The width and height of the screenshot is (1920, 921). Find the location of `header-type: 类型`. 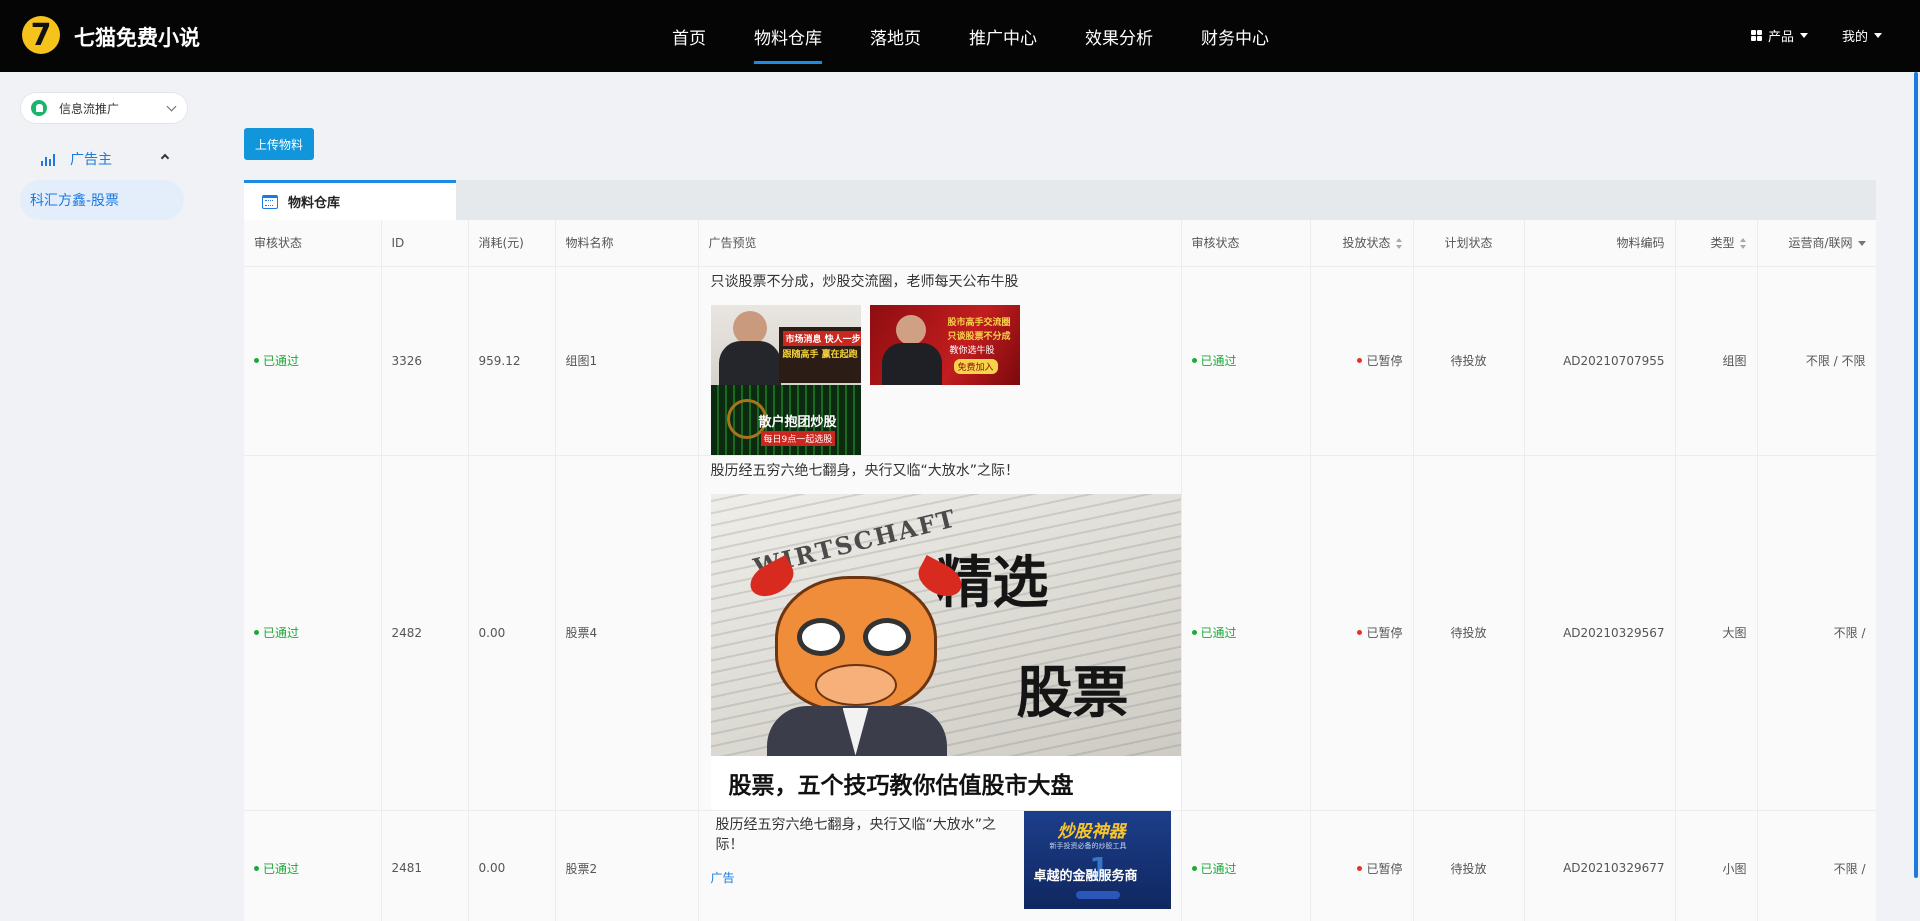

header-type: 类型 is located at coordinates (1716, 243).